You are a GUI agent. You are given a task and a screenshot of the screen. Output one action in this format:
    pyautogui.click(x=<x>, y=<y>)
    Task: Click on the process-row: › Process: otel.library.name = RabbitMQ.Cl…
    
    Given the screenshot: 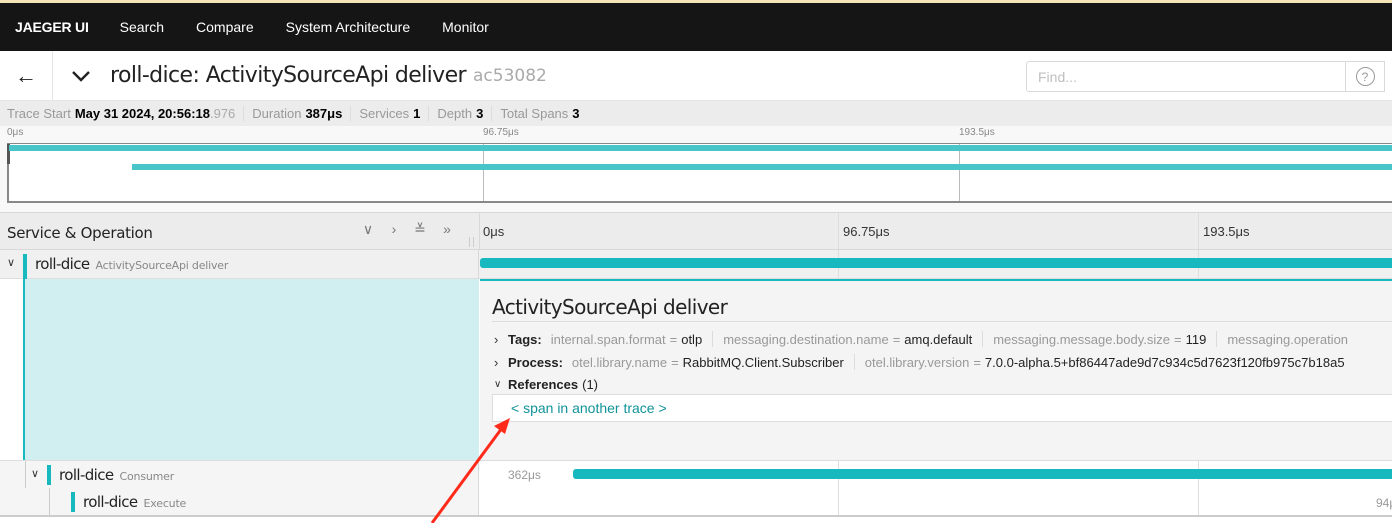 What is the action you would take?
    pyautogui.click(x=919, y=362)
    